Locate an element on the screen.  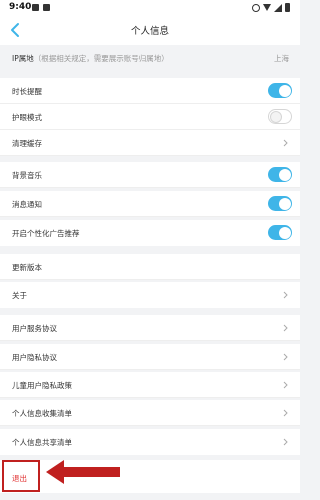
wifi-icon is located at coordinates (267, 7).